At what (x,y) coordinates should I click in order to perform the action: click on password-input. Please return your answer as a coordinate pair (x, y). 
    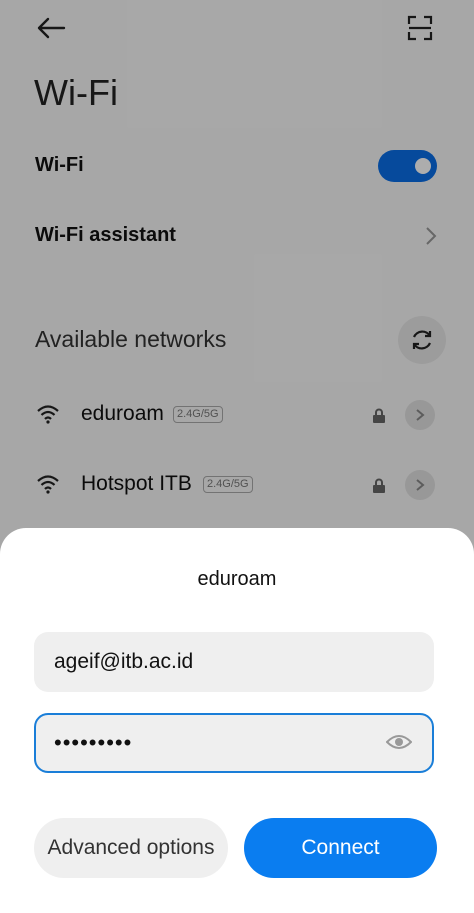
    Looking at the image, I should click on (219, 743).